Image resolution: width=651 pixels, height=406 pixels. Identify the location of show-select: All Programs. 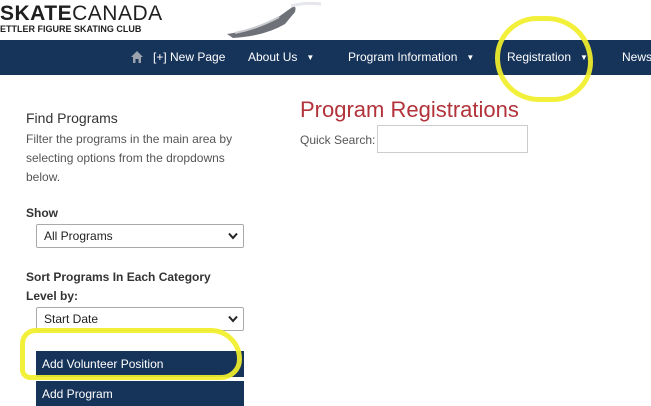
(140, 236).